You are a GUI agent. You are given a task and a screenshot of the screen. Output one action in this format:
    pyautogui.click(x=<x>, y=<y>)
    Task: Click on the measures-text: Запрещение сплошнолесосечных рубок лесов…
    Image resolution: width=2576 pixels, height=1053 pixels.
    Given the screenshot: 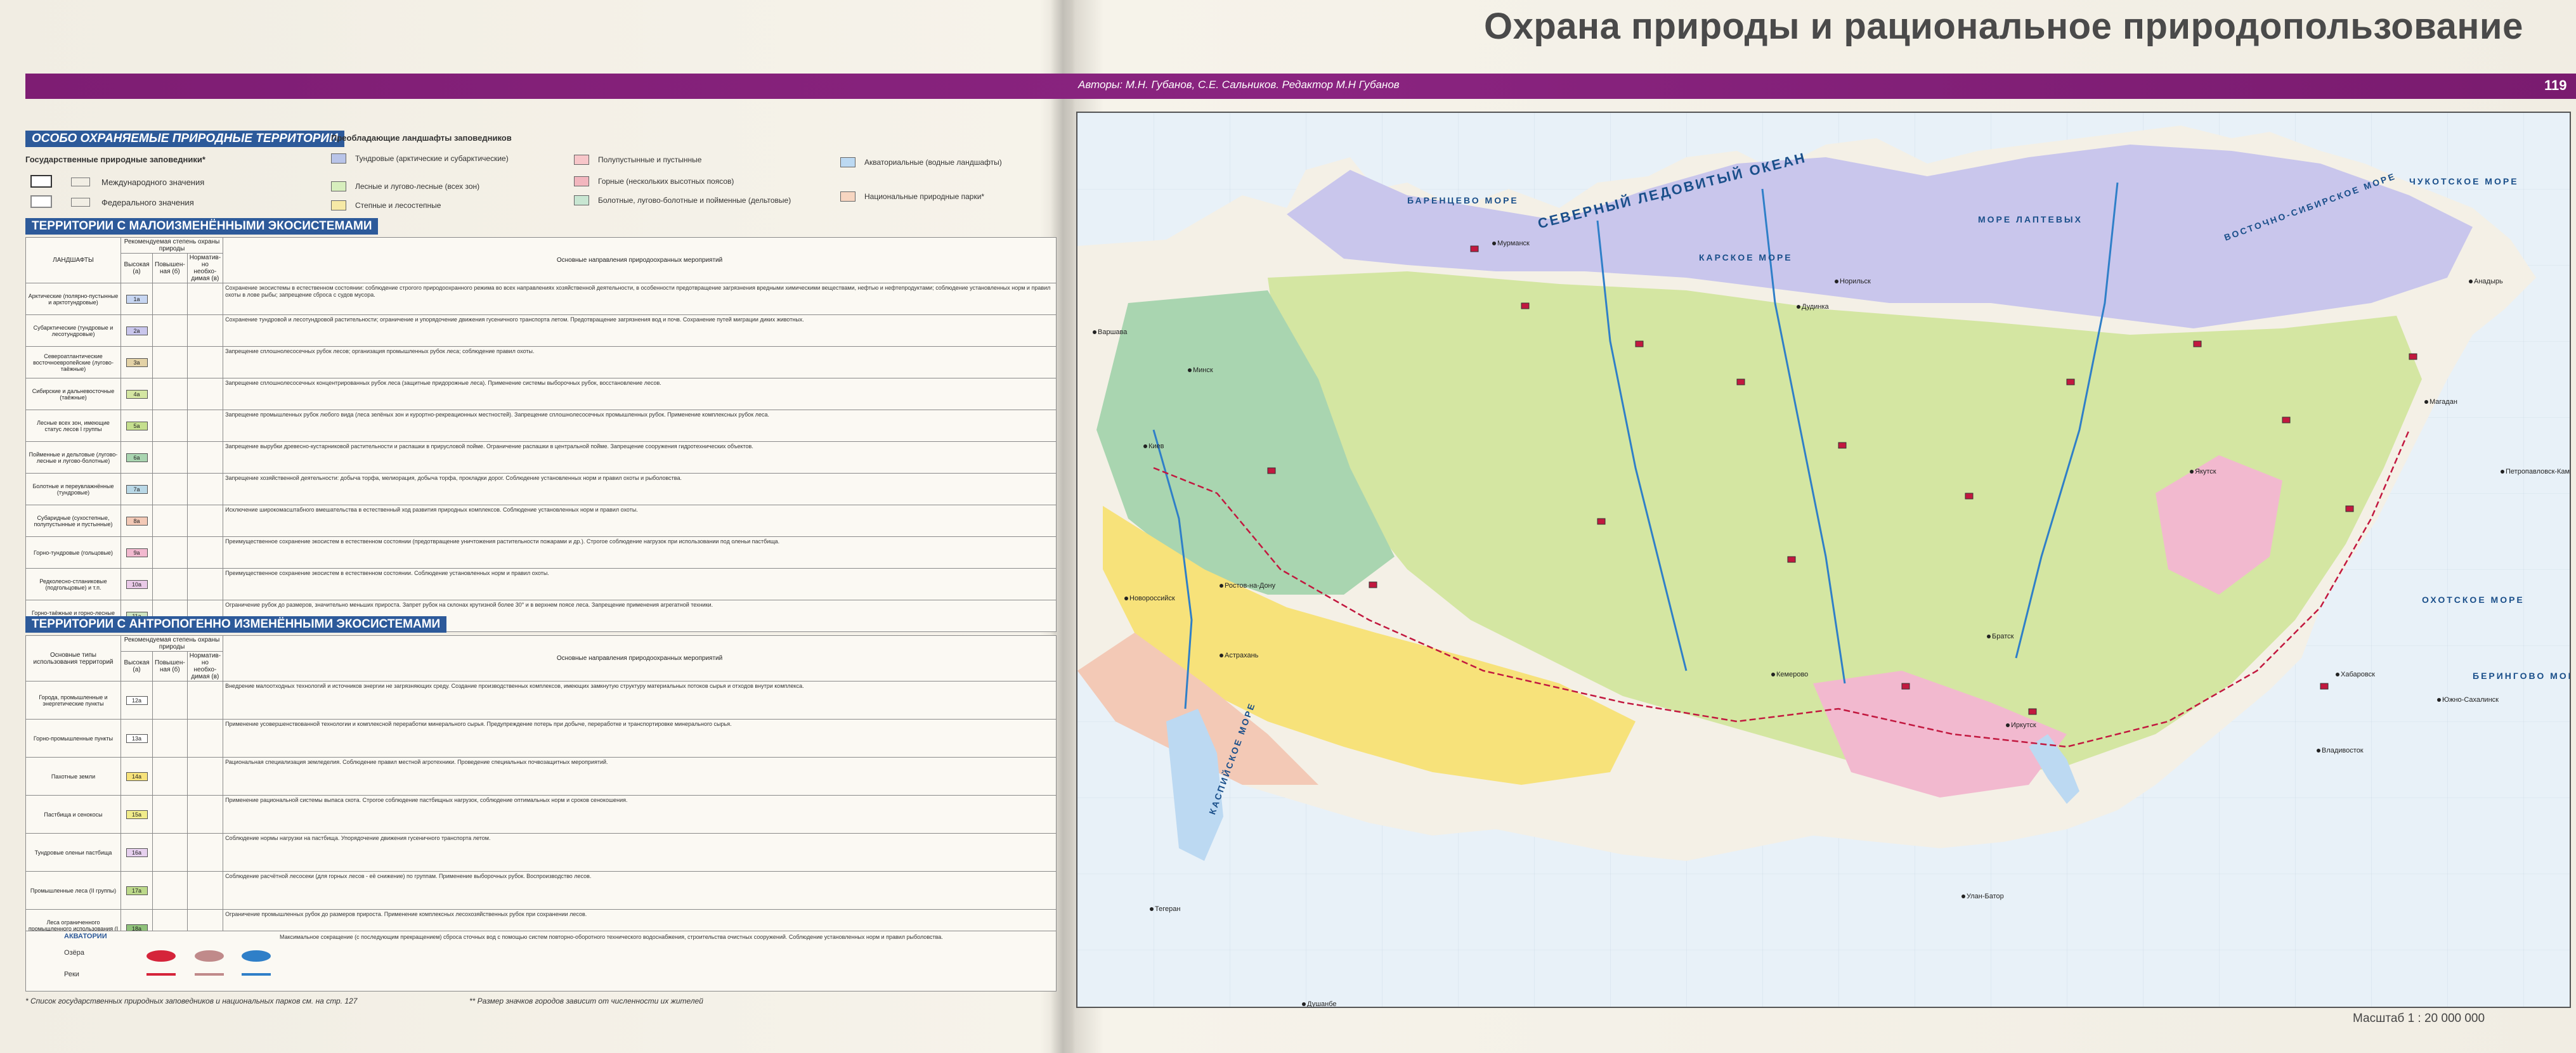 What is the action you would take?
    pyautogui.click(x=380, y=350)
    